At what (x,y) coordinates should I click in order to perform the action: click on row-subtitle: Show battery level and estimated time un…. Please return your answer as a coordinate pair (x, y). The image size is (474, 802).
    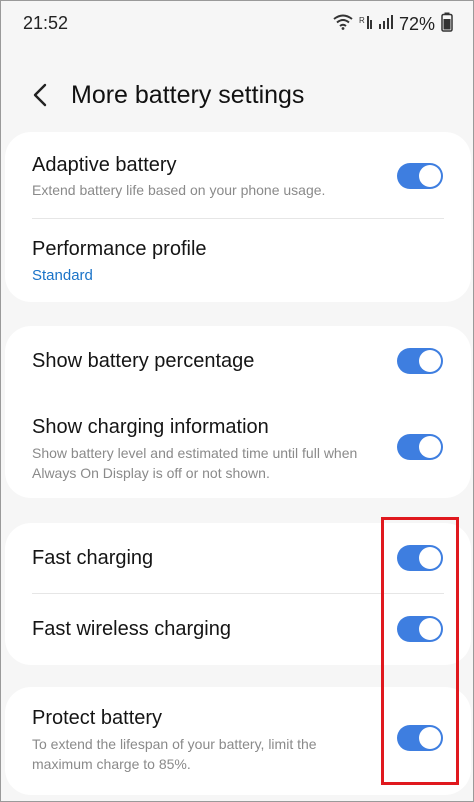
    Looking at the image, I should click on (195, 463).